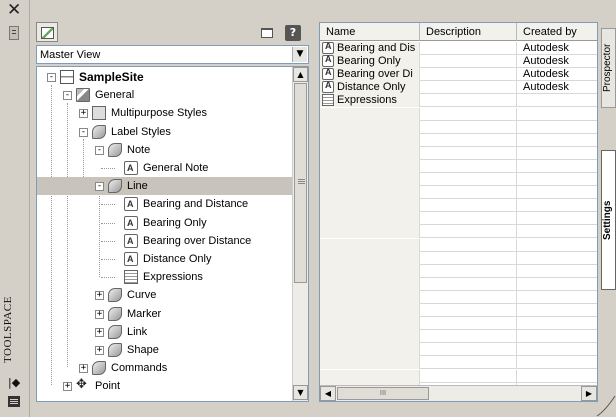 The image size is (616, 417). What do you see at coordinates (300, 183) in the screenshot?
I see `scroll-thumb` at bounding box center [300, 183].